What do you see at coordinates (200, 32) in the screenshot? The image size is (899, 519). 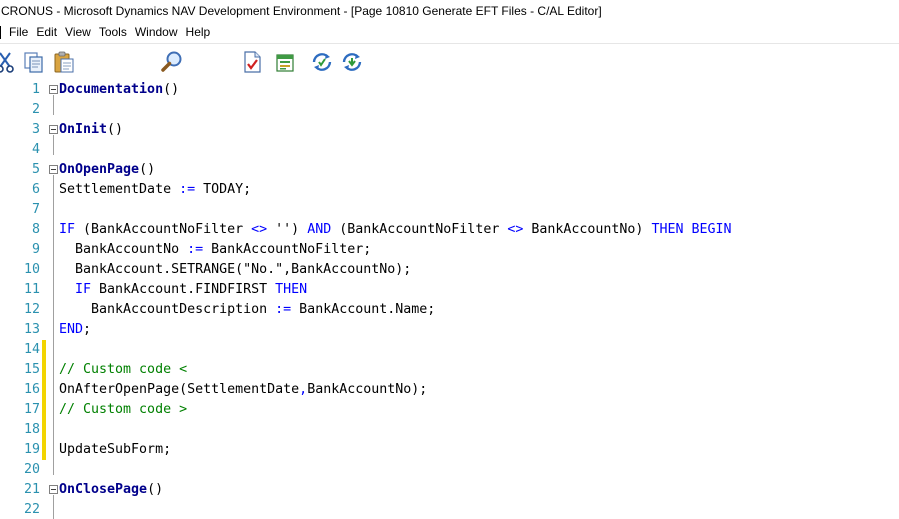 I see `menu-help: Help` at bounding box center [200, 32].